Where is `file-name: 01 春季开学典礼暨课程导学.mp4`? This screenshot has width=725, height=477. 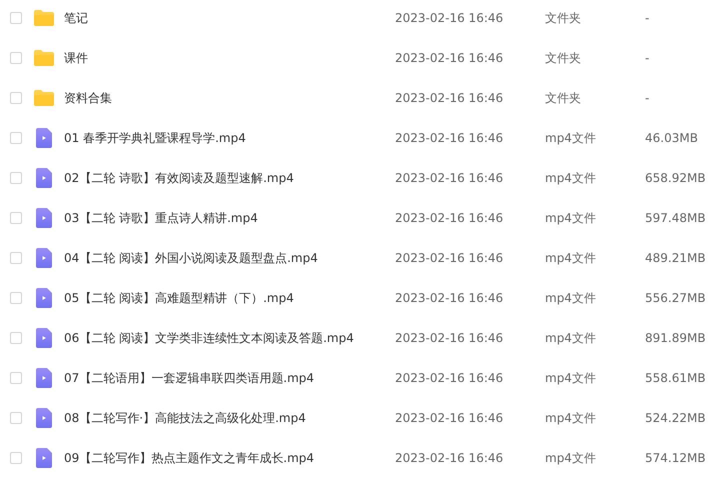
file-name: 01 春季开学典礼暨课程导学.mp4 is located at coordinates (229, 138).